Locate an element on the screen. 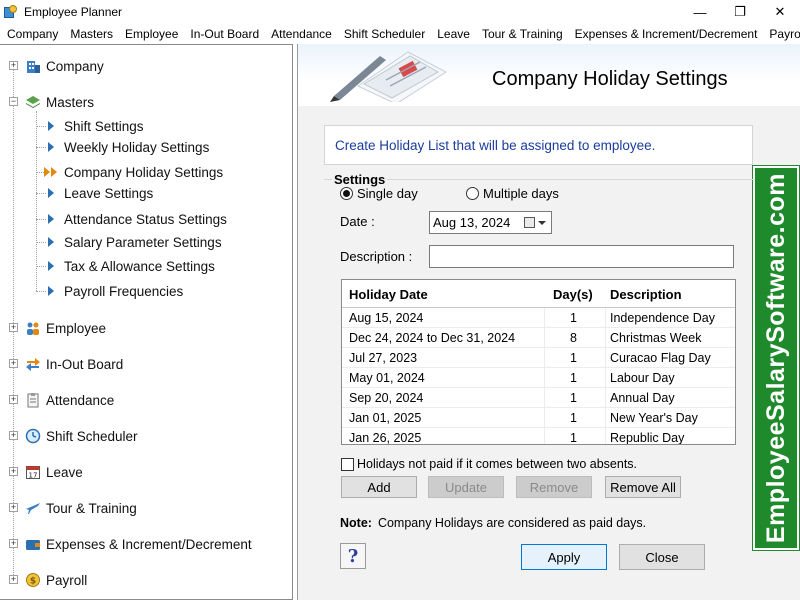 Image resolution: width=800 pixels, height=600 pixels. radio-unselected-icon is located at coordinates (472, 193).